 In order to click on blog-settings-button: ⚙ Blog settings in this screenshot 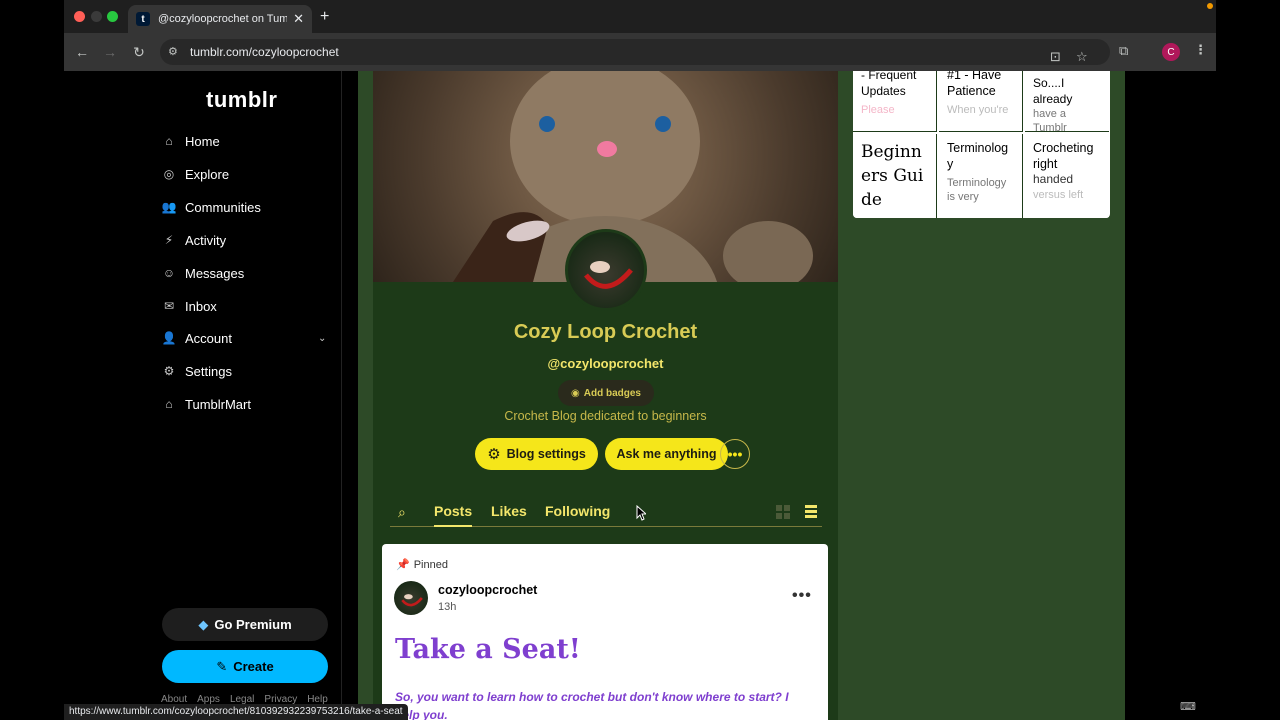, I will do `click(536, 454)`.